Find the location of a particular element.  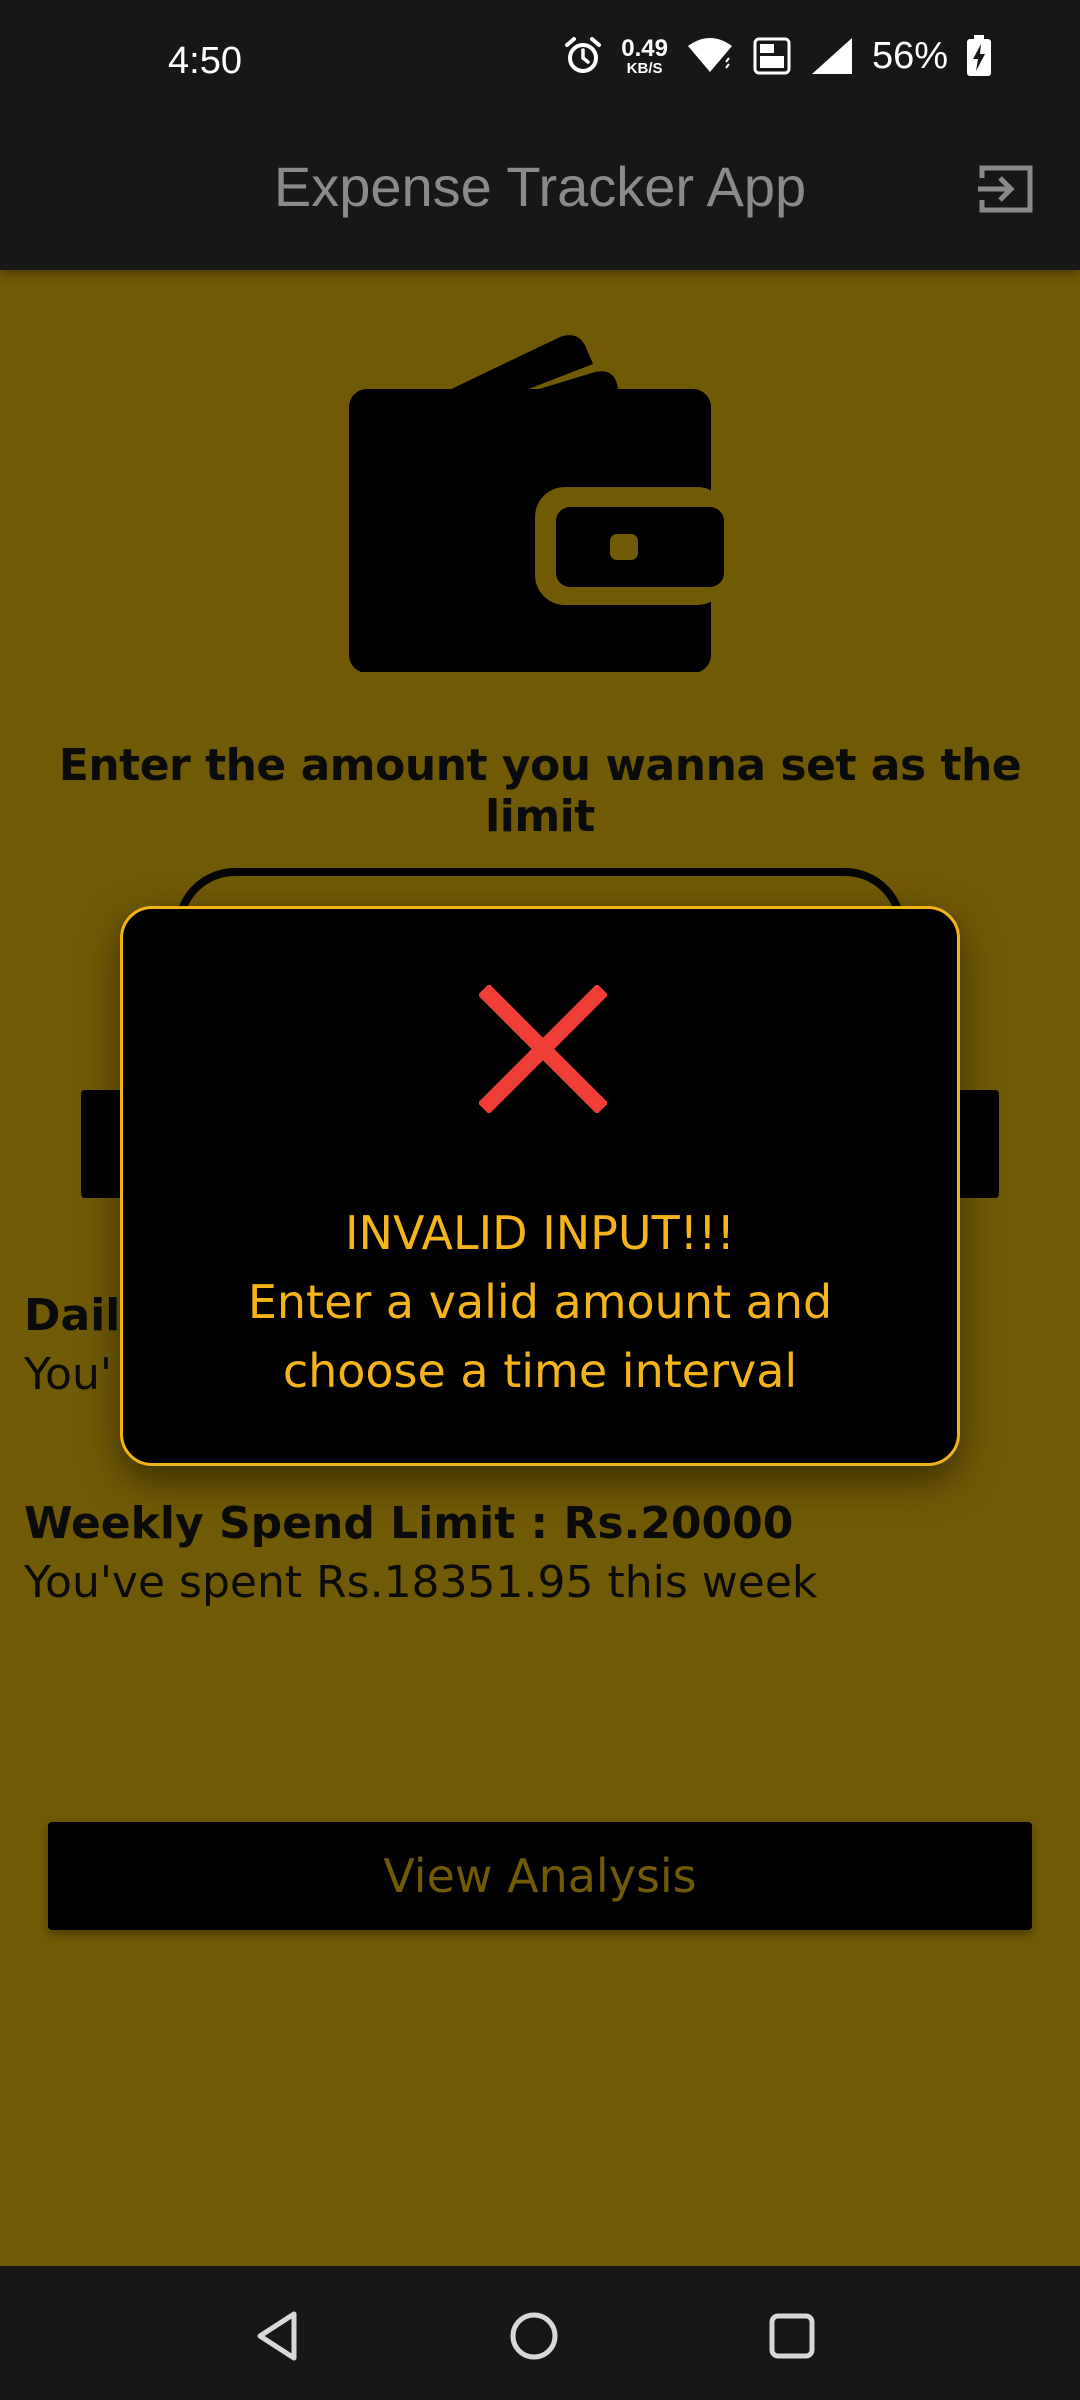

navigation-bar is located at coordinates (540, 2333).